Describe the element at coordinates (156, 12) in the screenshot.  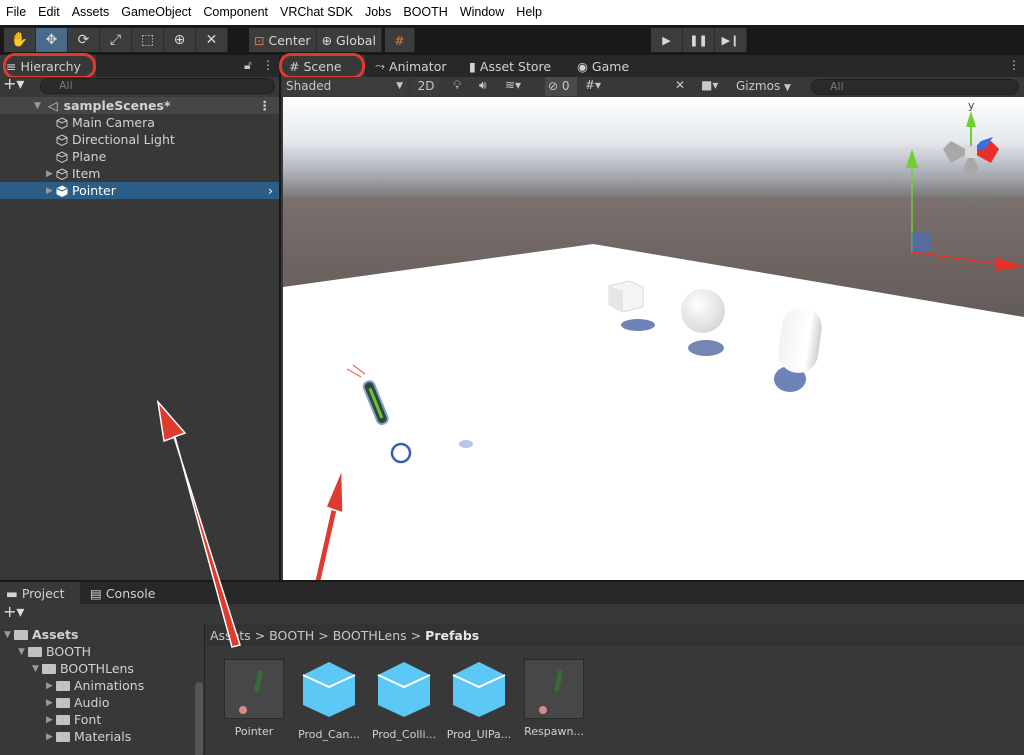
I see `menu-item-gameobject: GameObject` at that location.